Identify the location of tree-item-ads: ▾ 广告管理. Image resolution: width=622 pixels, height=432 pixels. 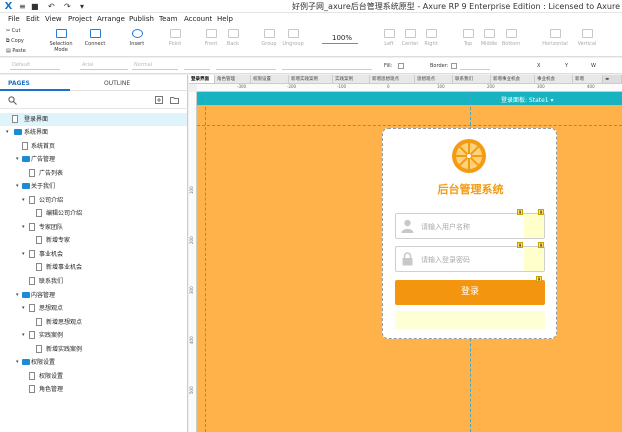
(93, 159).